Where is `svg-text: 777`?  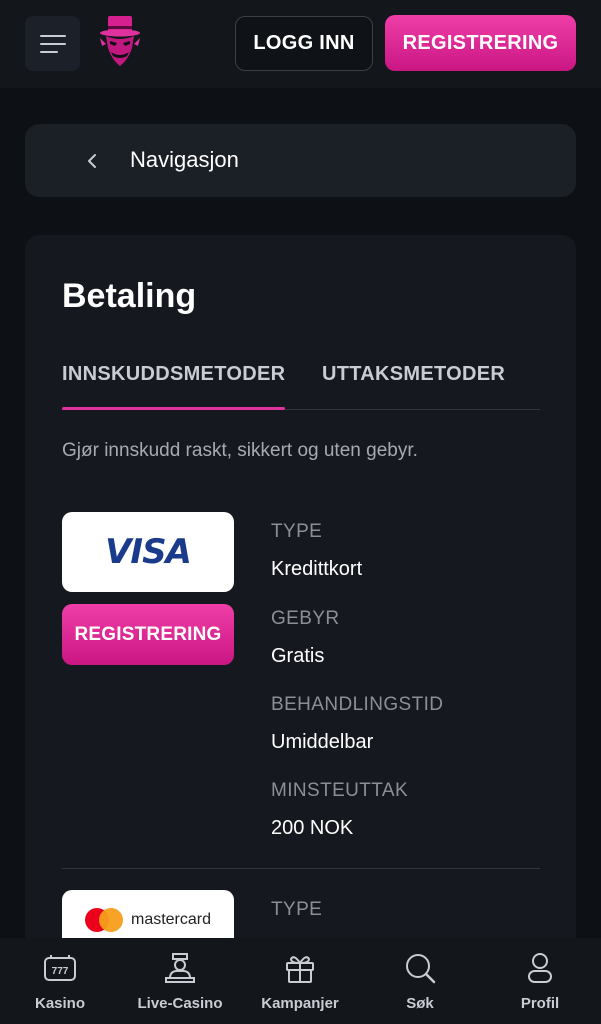
svg-text: 777 is located at coordinates (60, 971).